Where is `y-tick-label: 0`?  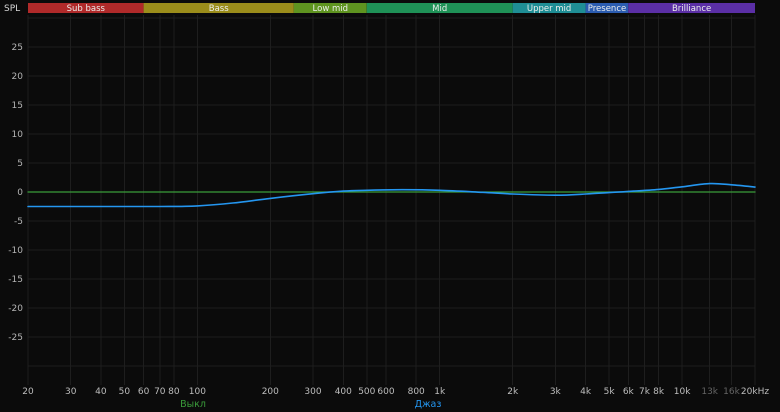
y-tick-label: 0 is located at coordinates (20, 193).